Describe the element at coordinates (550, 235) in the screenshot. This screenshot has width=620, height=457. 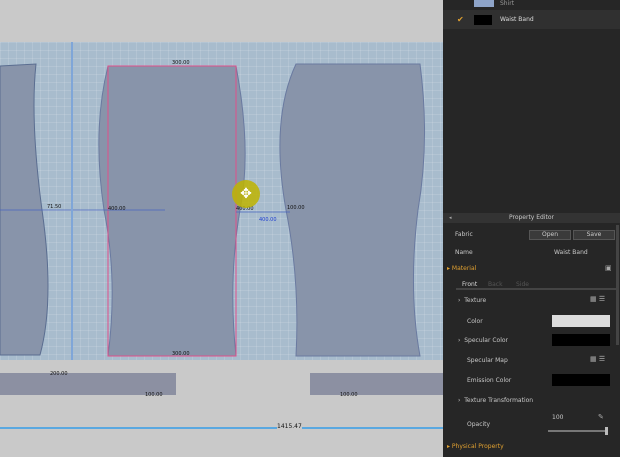
I see `open-button: Open` at that location.